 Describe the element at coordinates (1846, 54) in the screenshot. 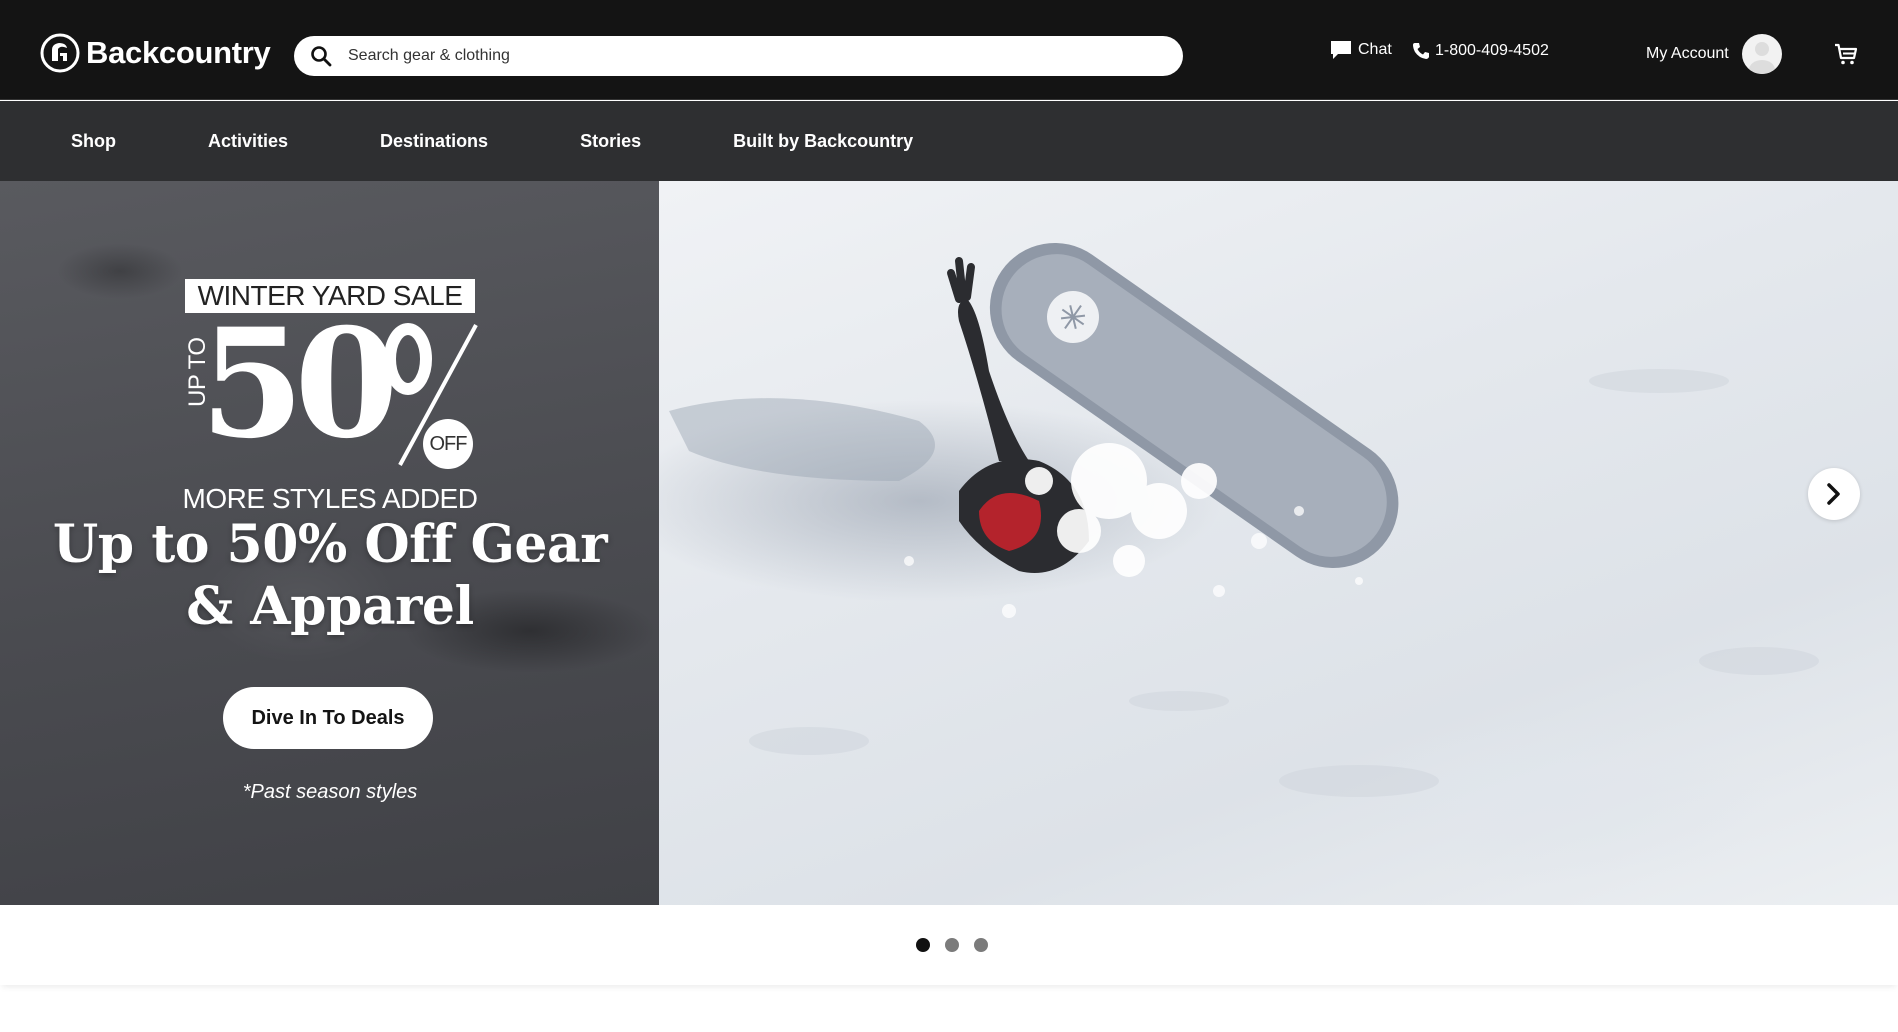

I see `cart-icon` at that location.